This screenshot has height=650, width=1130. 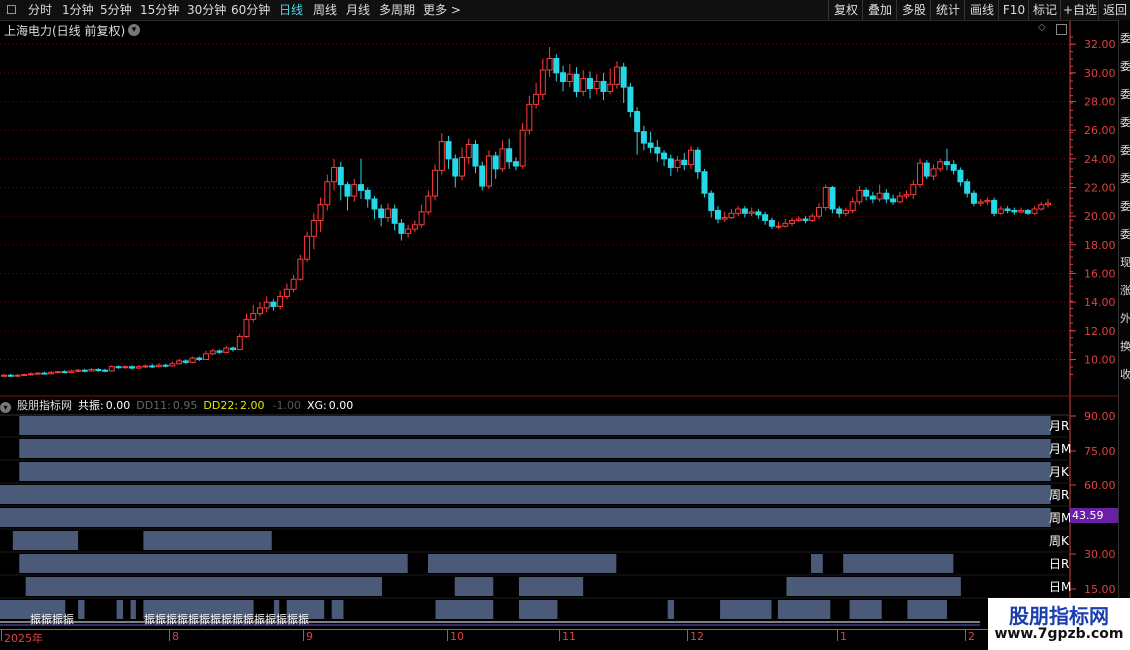 What do you see at coordinates (40, 10) in the screenshot?
I see `period-tab-0: 分时` at bounding box center [40, 10].